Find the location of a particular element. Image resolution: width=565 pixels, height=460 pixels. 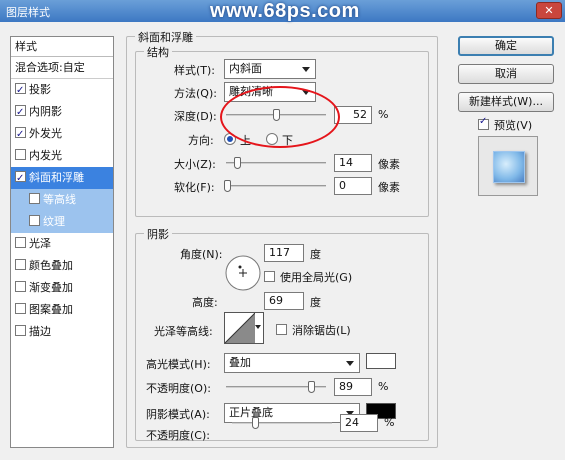

style-label: 样式(T): is located at coordinates (195, 70).